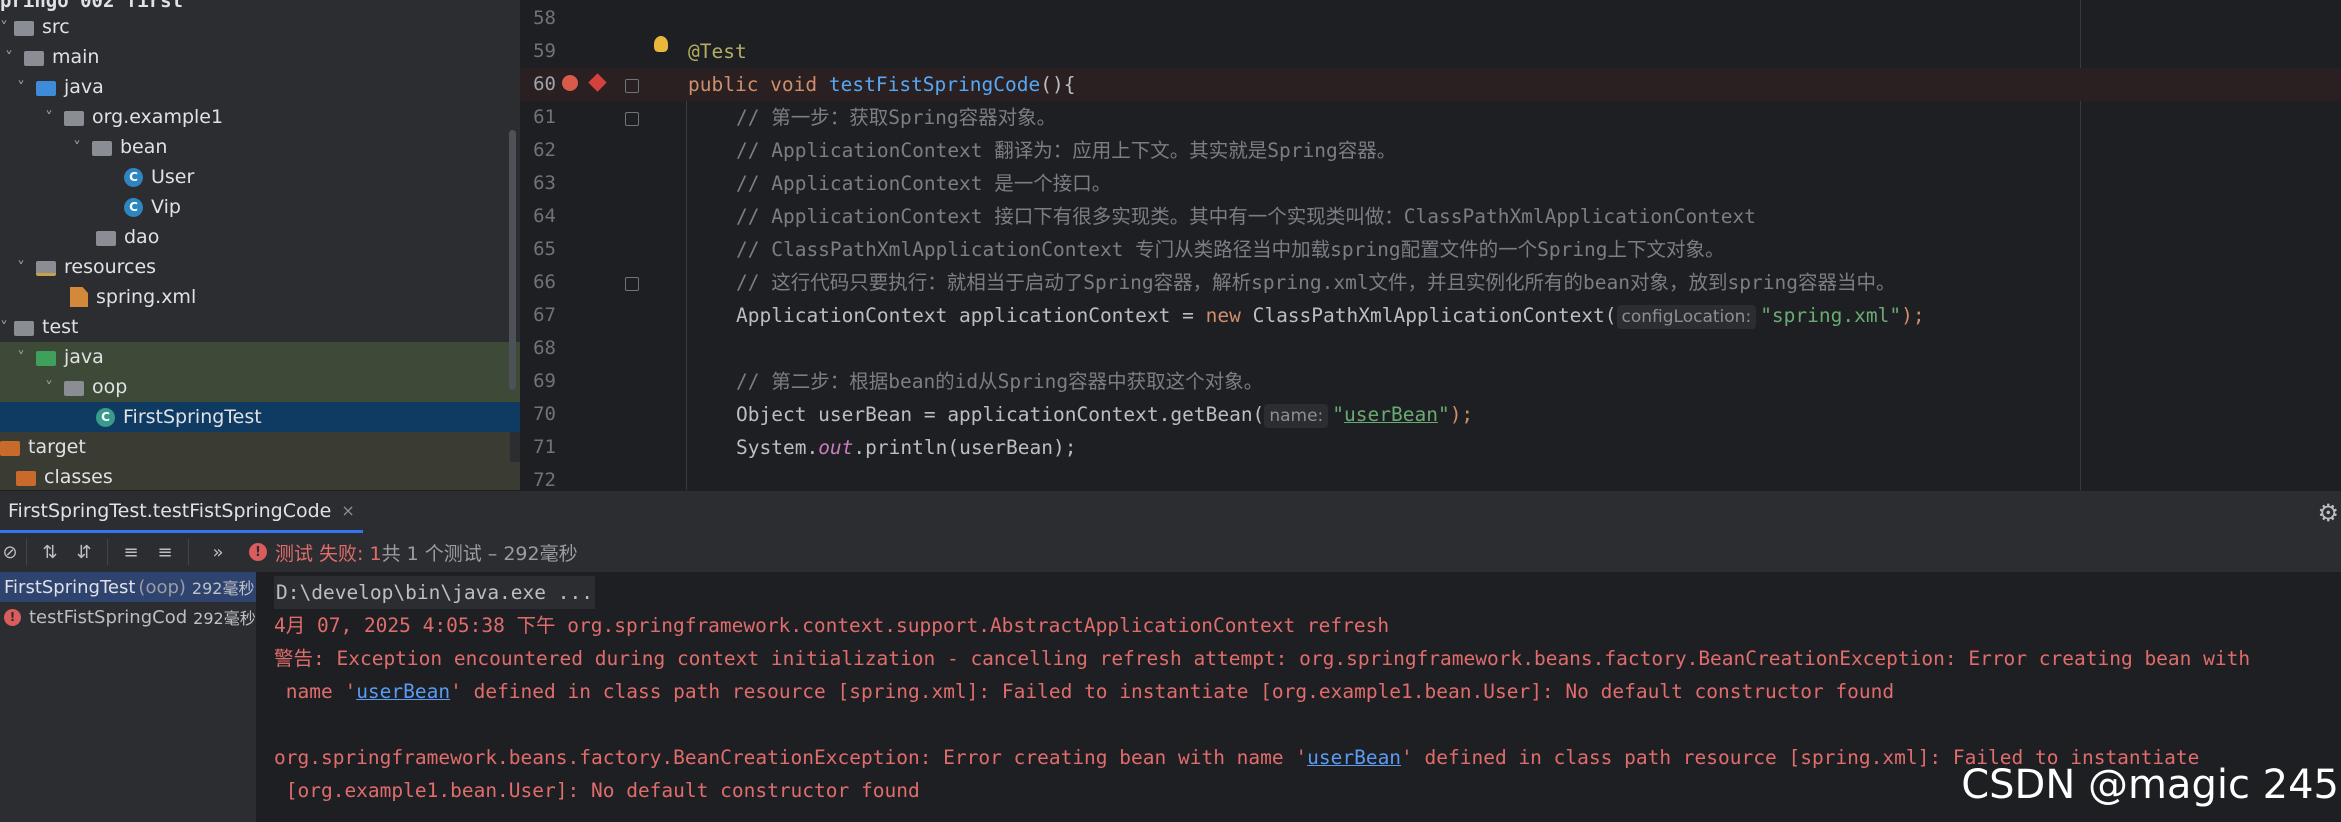 The height and width of the screenshot is (822, 2341). I want to click on test-suite-package: (oop), so click(162, 587).